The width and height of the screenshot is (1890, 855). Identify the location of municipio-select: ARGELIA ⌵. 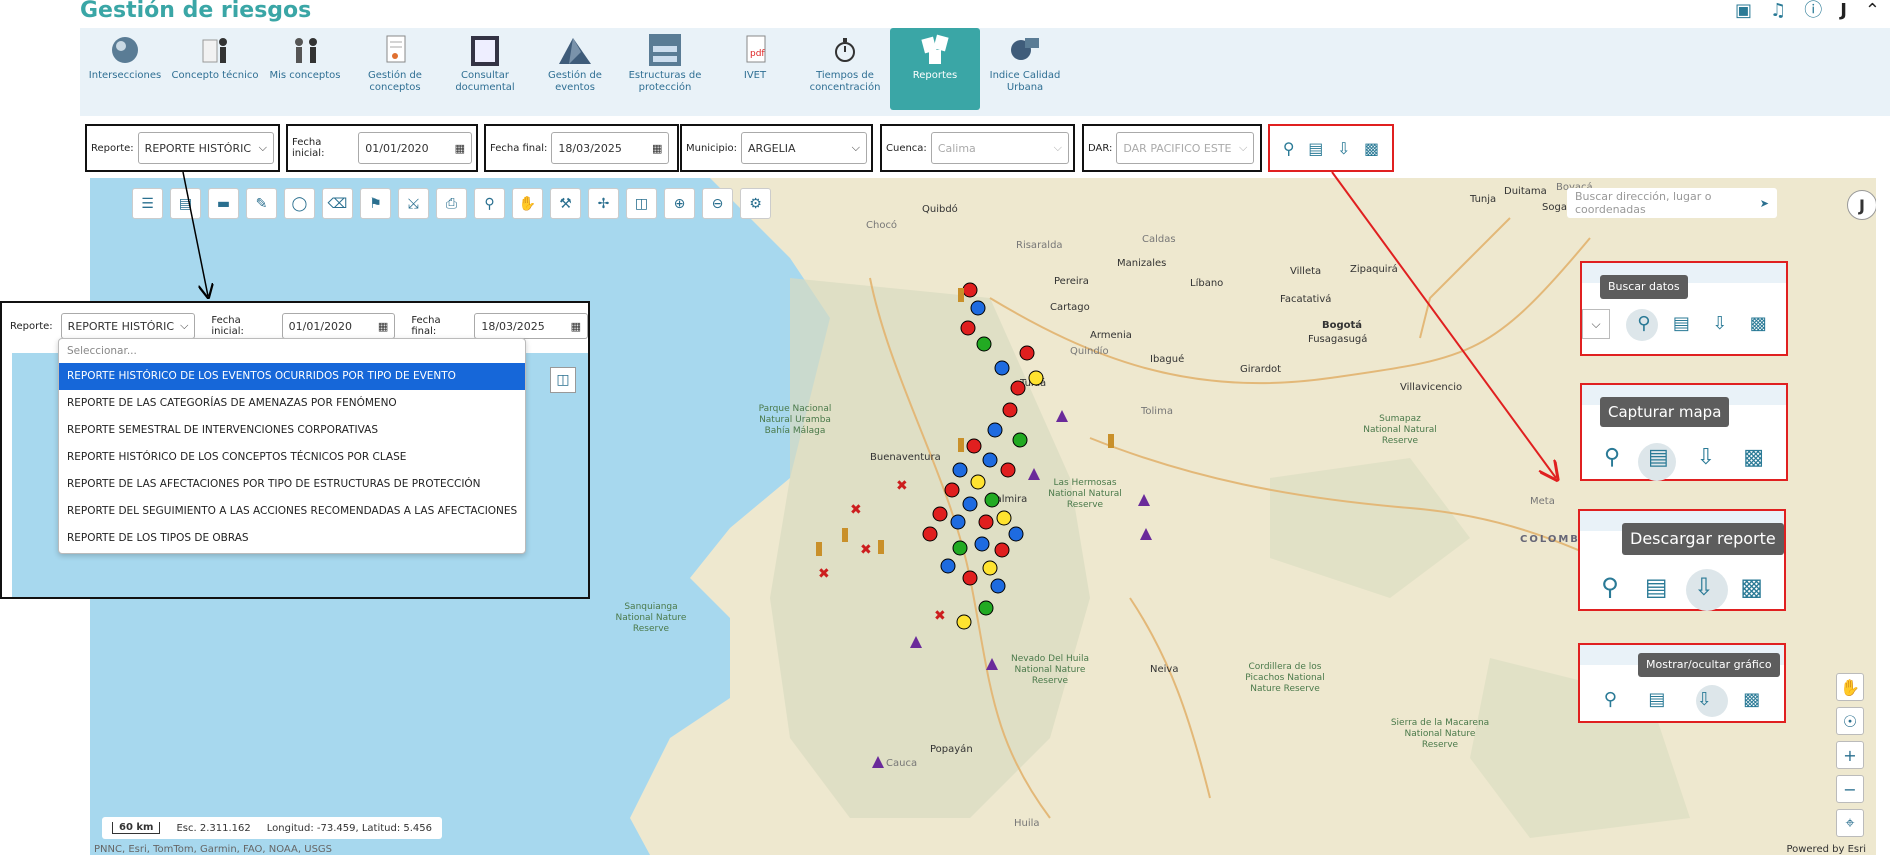
(803, 148).